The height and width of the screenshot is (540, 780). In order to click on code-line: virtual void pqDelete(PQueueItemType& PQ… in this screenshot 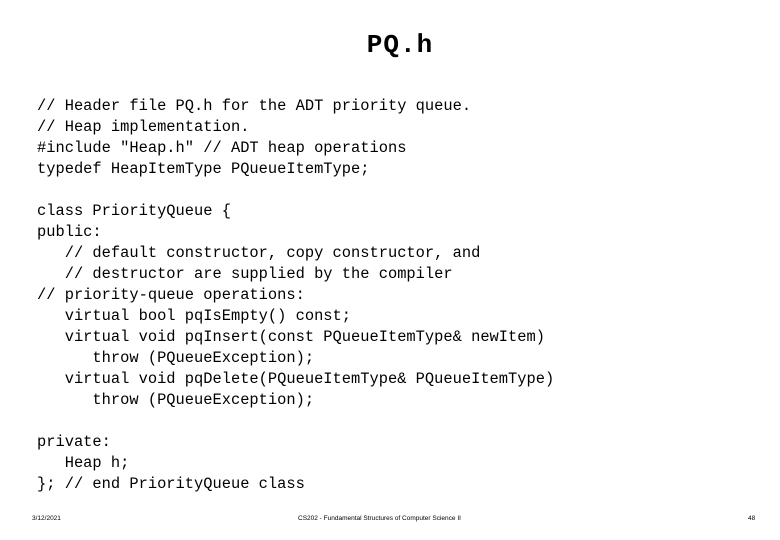, I will do `click(296, 379)`.